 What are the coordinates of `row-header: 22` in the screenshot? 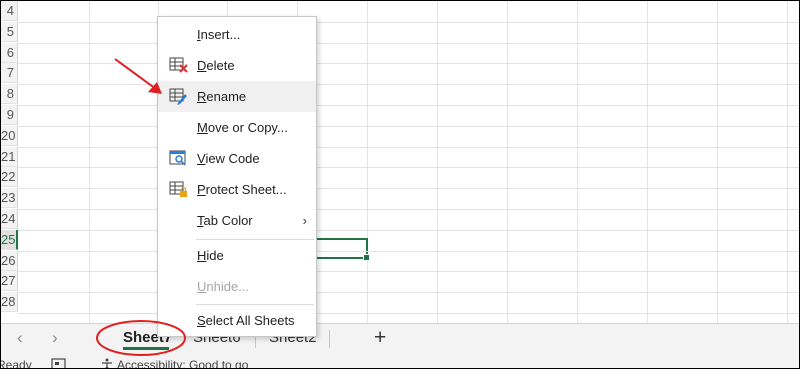 It's located at (9, 177).